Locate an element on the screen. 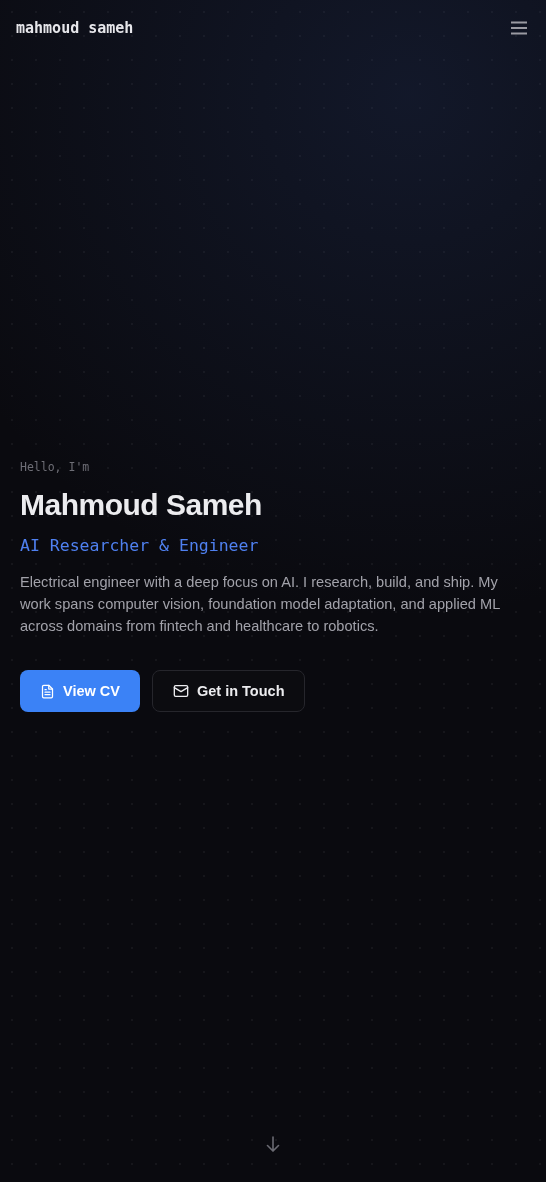 The width and height of the screenshot is (546, 1182). contact-button: Get in Touch is located at coordinates (228, 691).